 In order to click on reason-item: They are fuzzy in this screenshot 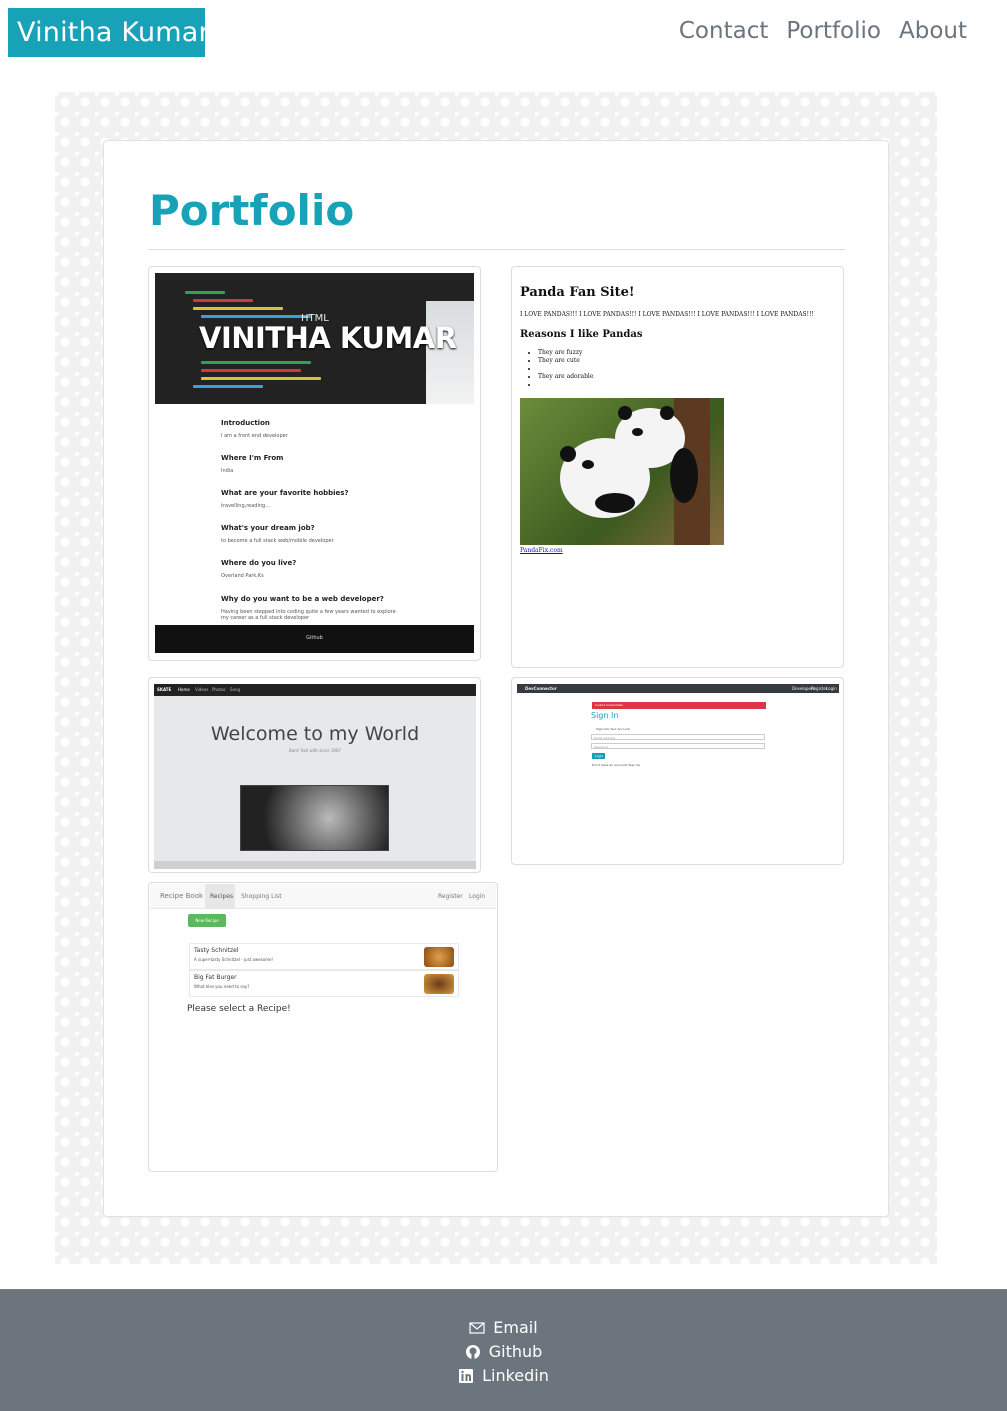, I will do `click(565, 353)`.